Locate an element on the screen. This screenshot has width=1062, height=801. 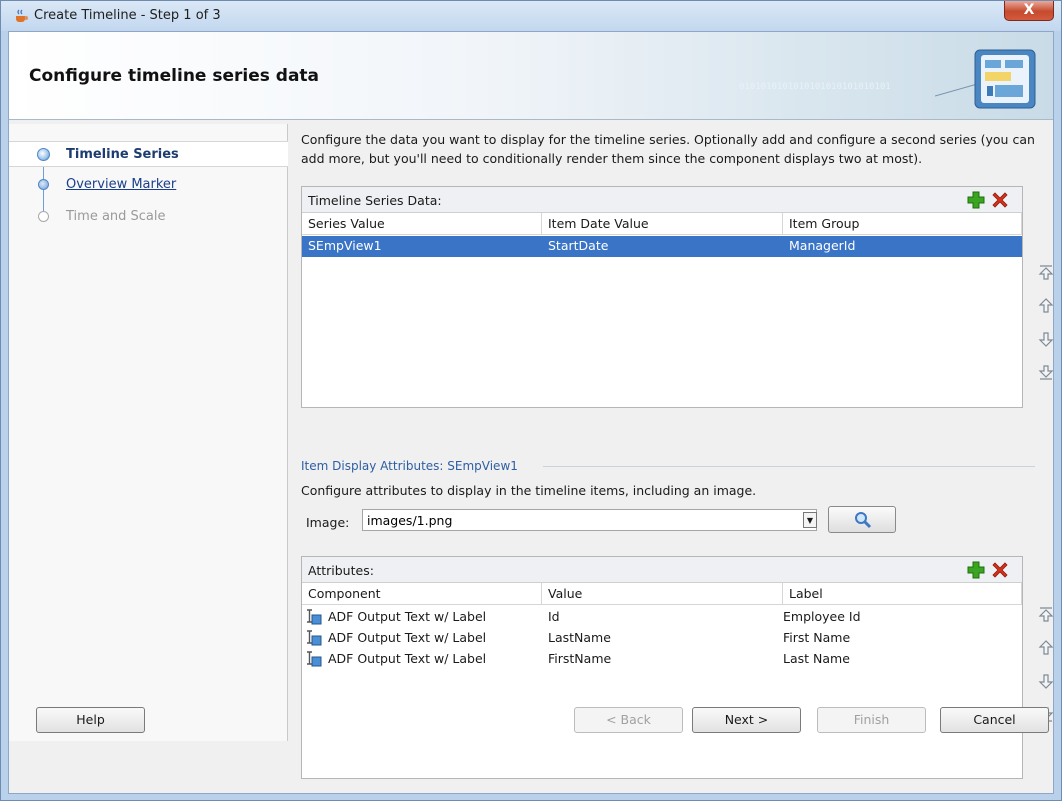
back-button: < Back is located at coordinates (628, 720).